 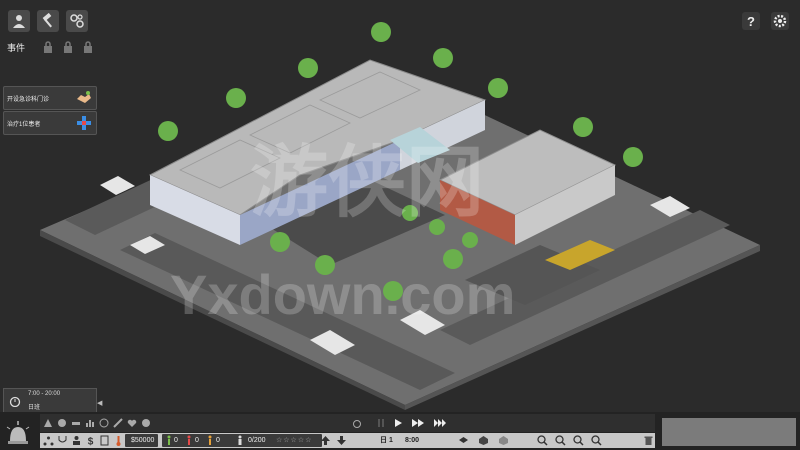 What do you see at coordinates (578, 440) in the screenshot?
I see `zoom-reset-icon` at bounding box center [578, 440].